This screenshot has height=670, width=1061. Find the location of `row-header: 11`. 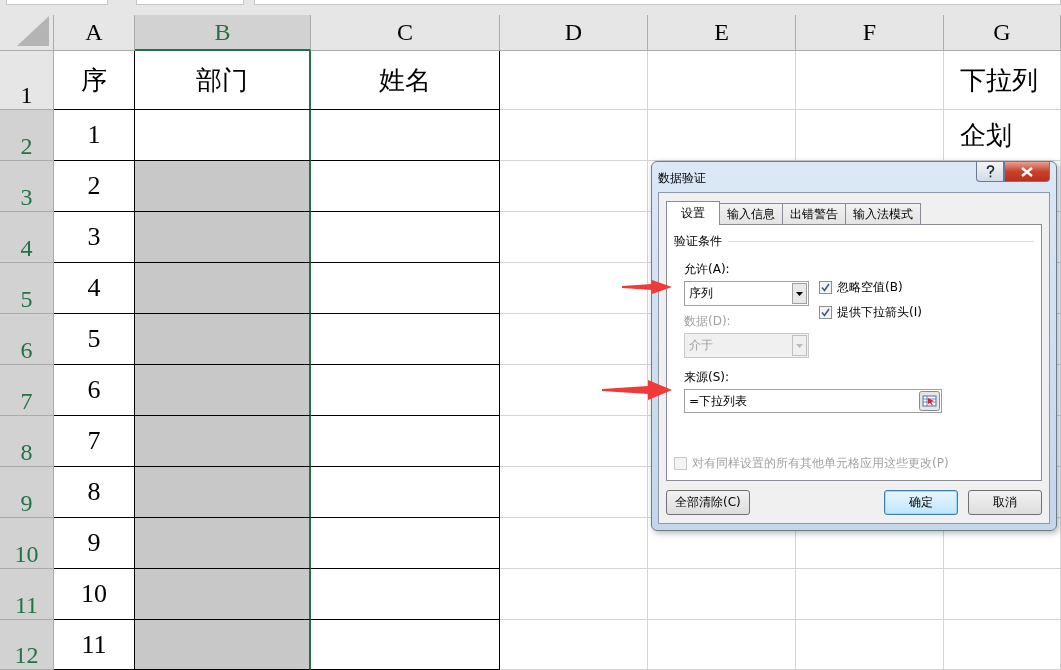

row-header: 11 is located at coordinates (27, 594).